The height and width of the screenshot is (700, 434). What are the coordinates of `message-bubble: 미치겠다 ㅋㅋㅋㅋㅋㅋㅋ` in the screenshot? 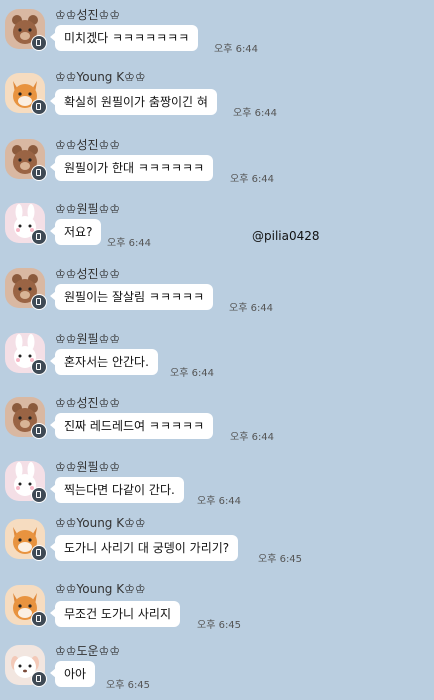 It's located at (124, 38).